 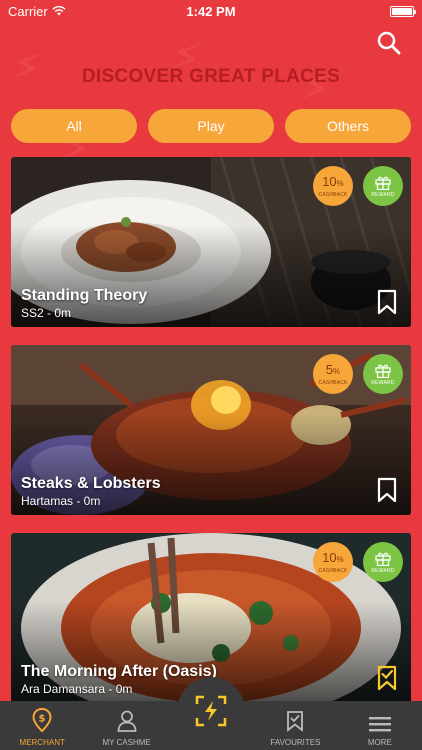 What do you see at coordinates (77, 689) in the screenshot?
I see `place-location: Ara Damansara - 0m` at bounding box center [77, 689].